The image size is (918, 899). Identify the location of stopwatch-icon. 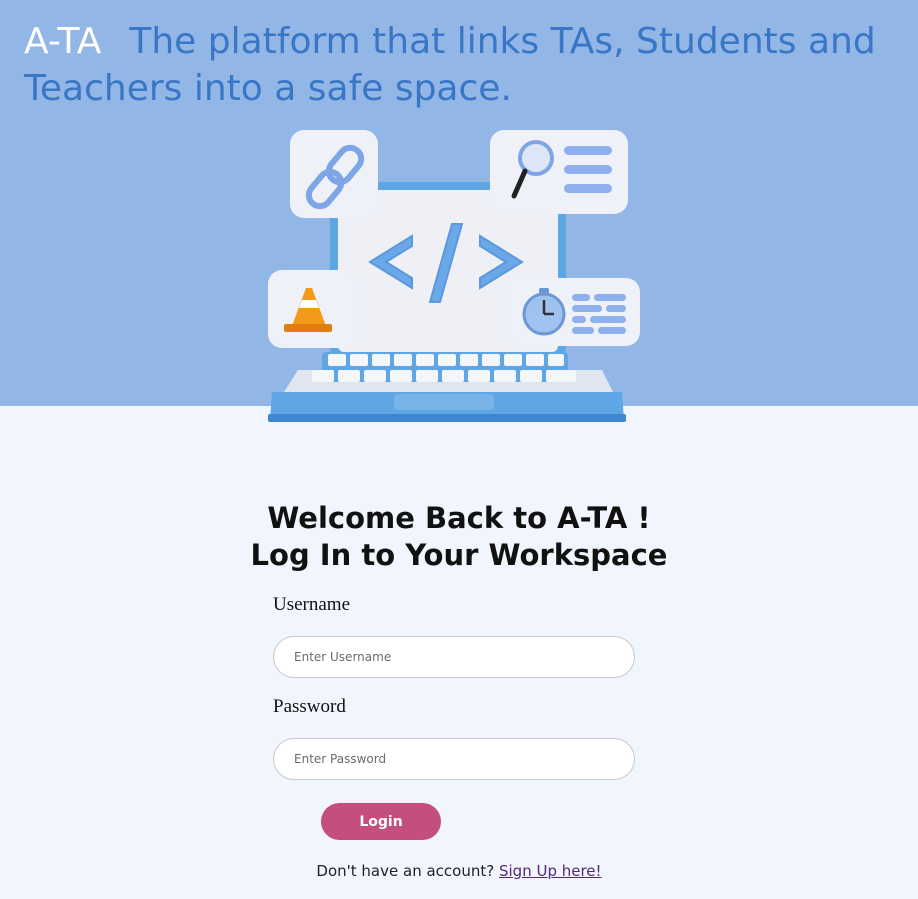
(573, 312).